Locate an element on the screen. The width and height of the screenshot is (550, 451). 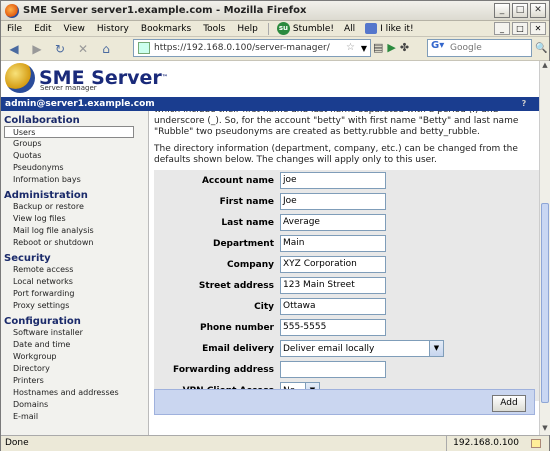
url-dropdown-icon: ▼ is located at coordinates (364, 48).